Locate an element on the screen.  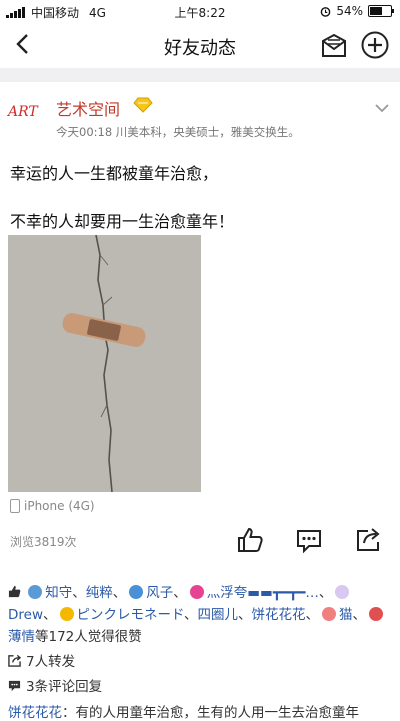
liker-name: 猫 is located at coordinates (346, 615).